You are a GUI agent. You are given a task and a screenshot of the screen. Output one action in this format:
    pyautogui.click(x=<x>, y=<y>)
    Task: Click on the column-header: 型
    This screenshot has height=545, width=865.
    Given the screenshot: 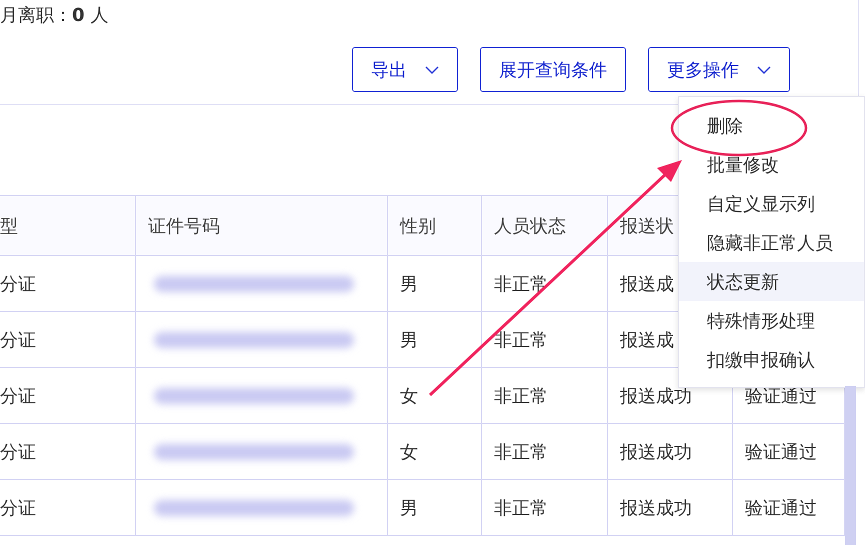 What is the action you would take?
    pyautogui.click(x=9, y=226)
    